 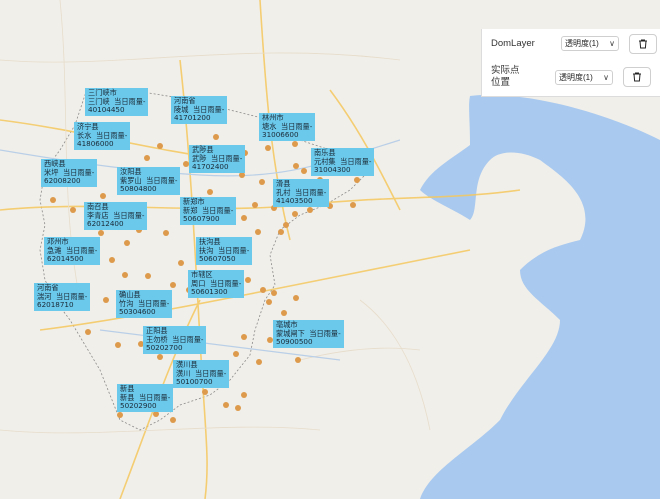 What do you see at coordinates (208, 211) in the screenshot?
I see `station-label: 新郑市 新郑 当日雨量- 50607900` at bounding box center [208, 211].